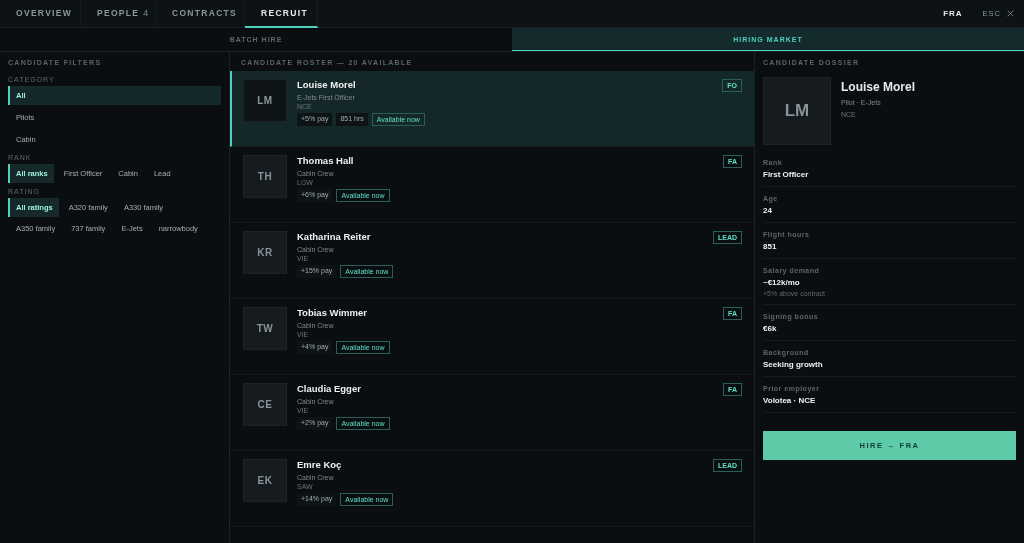 The image size is (1024, 543). What do you see at coordinates (265, 252) in the screenshot?
I see `avatar: KR` at bounding box center [265, 252].